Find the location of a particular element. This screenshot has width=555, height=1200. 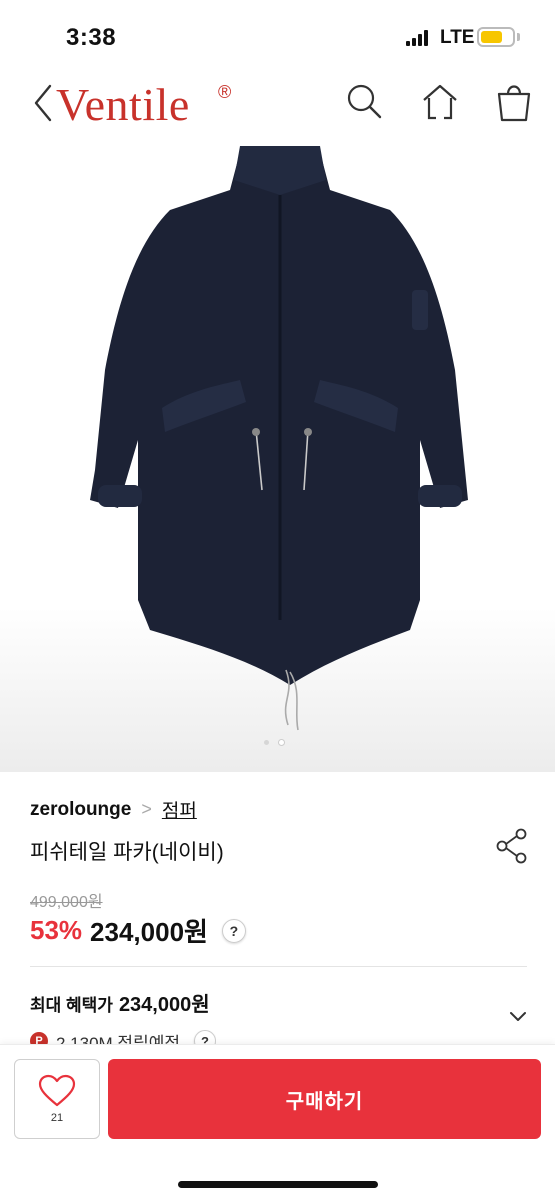

category-link: 점퍼 is located at coordinates (179, 809).